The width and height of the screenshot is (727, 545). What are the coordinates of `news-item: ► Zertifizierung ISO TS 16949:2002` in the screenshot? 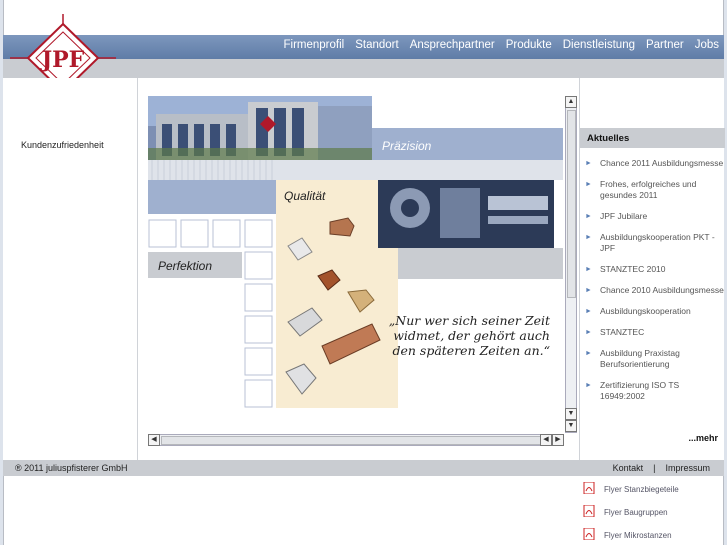 It's located at (652, 391).